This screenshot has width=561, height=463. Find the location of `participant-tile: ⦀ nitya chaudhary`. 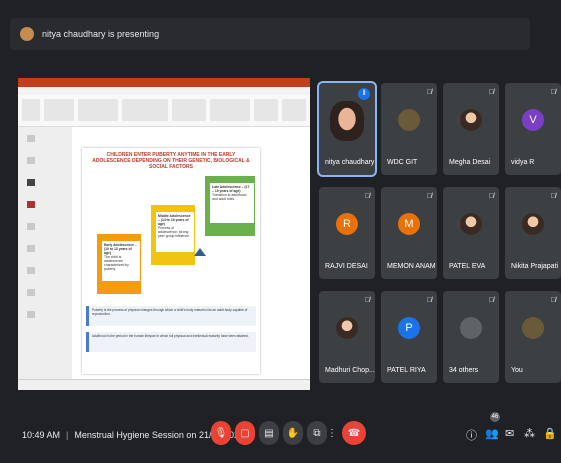

participant-tile: ⦀ nitya chaudhary is located at coordinates (347, 129).